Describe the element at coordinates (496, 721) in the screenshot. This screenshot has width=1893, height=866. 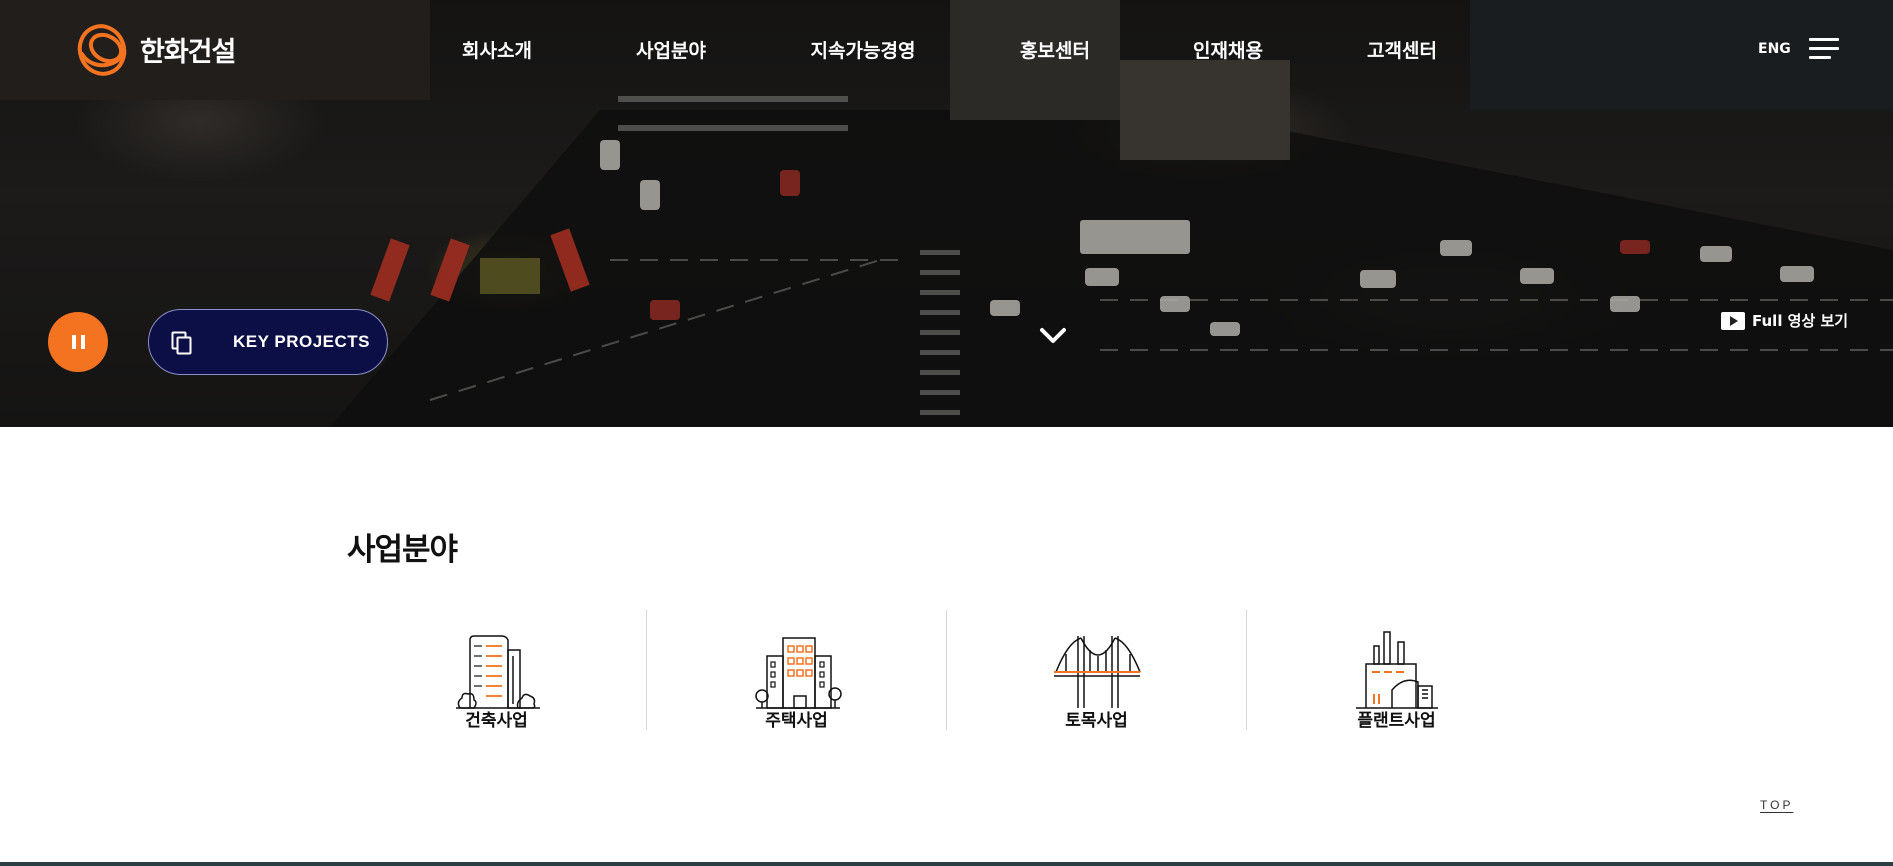
I see `business-label-architecture: 건축사업` at that location.